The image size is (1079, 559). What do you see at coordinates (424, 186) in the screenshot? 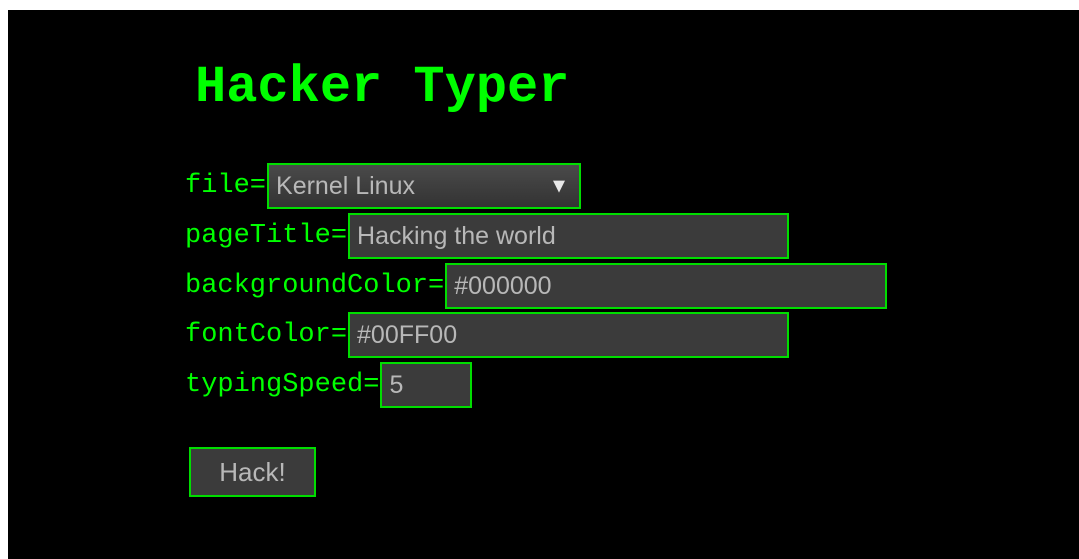
I see `file-select: Kernel Linux` at bounding box center [424, 186].